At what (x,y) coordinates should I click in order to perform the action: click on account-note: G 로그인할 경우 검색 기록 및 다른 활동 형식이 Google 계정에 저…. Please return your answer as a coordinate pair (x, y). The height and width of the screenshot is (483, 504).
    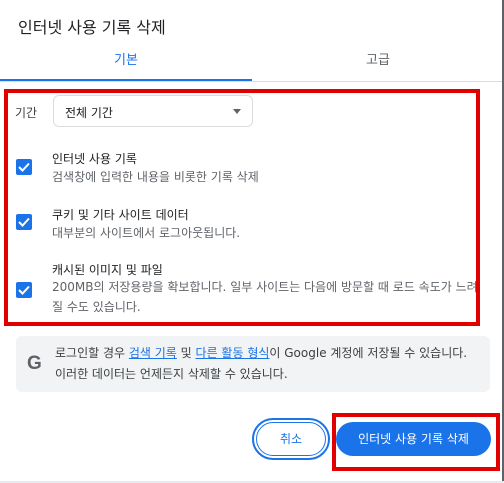
    Looking at the image, I should click on (253, 364).